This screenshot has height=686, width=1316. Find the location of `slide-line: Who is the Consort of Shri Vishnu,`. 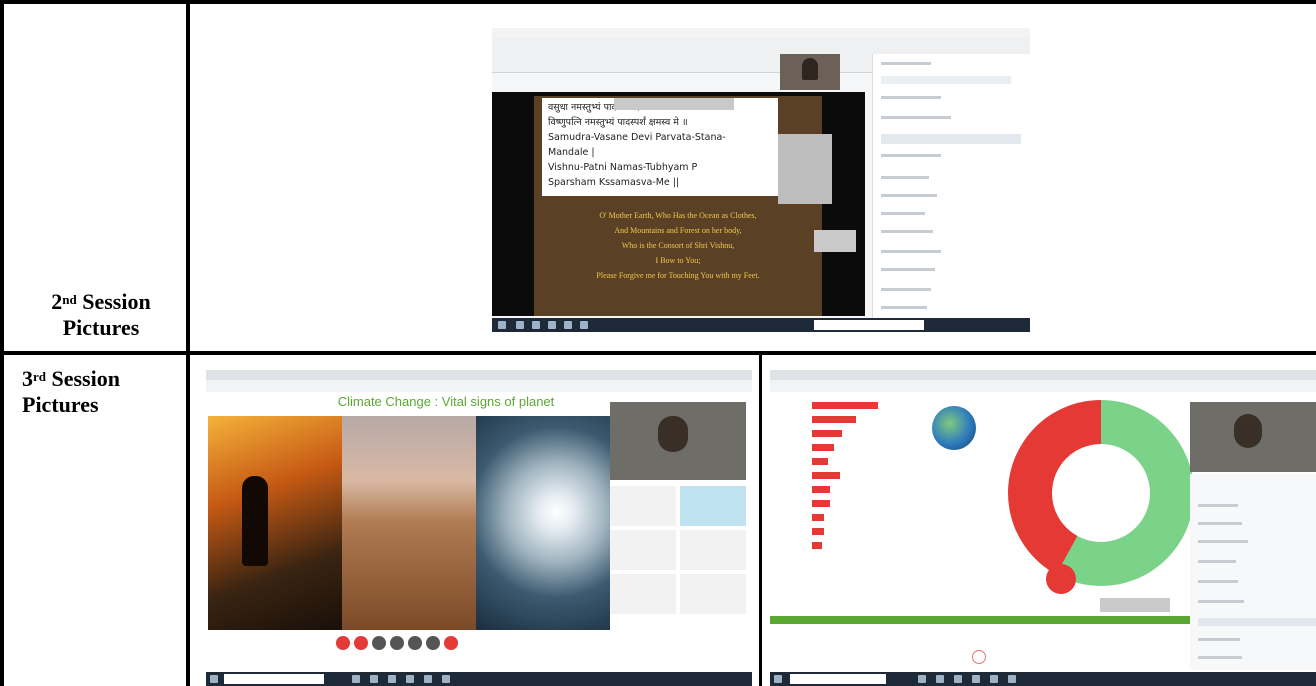

slide-line: Who is the Consort of Shri Vishnu, is located at coordinates (678, 245).